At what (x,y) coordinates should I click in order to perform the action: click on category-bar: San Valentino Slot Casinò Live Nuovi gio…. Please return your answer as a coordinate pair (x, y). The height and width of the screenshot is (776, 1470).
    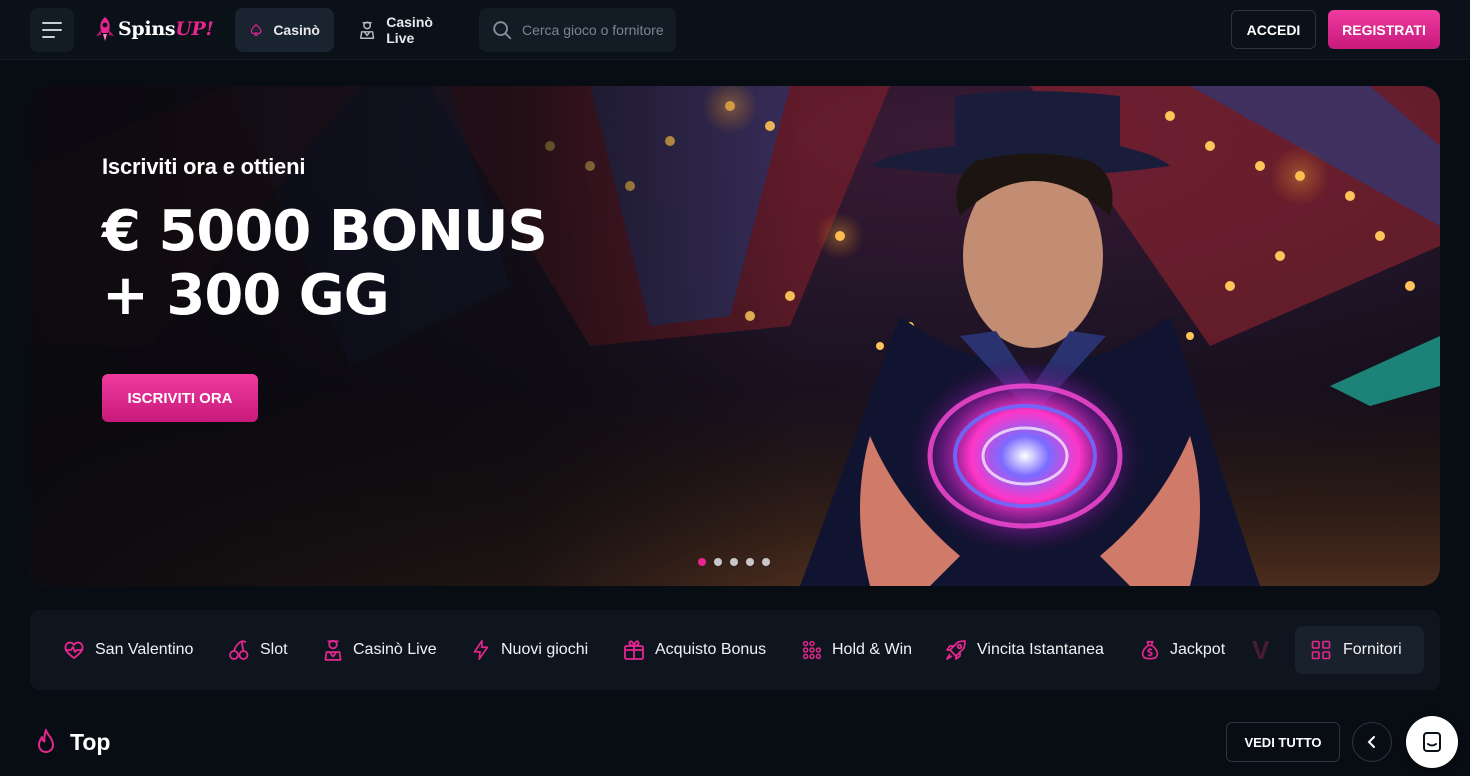
    Looking at the image, I should click on (735, 650).